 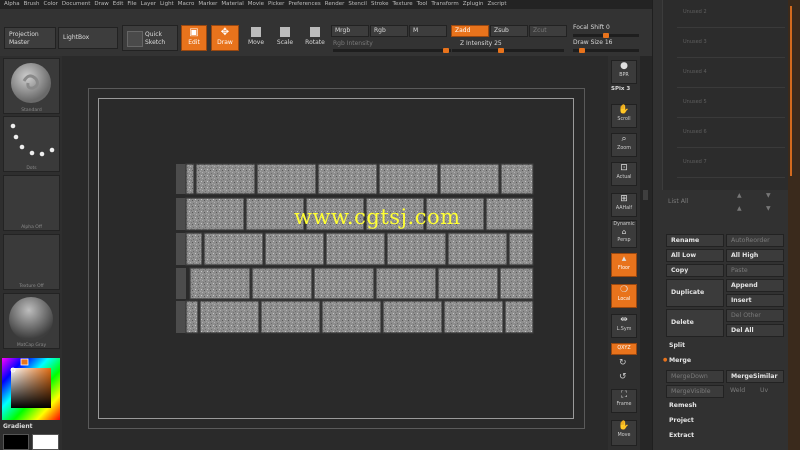 I want to click on merge-down-button: MergeDown, so click(x=695, y=376).